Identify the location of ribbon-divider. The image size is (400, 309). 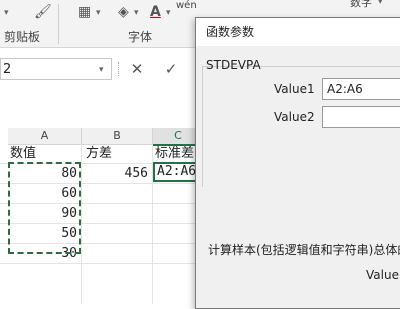
(58, 24).